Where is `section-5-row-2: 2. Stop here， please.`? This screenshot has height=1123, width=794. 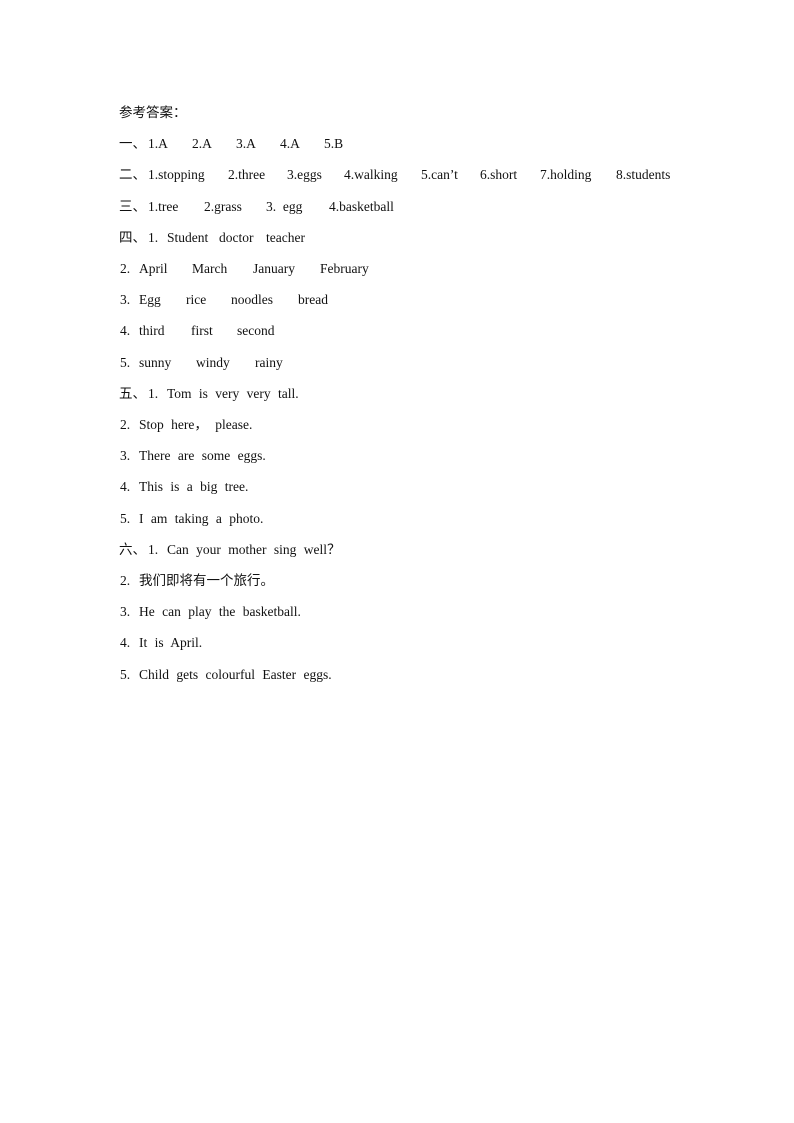 section-5-row-2: 2. Stop here， please. is located at coordinates (419, 425).